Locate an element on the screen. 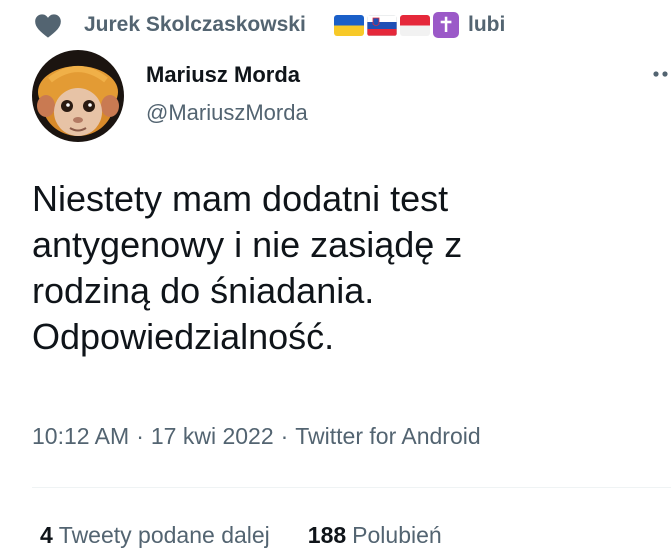  tweet-text-line: Odpowiedzialność. is located at coordinates (183, 336).